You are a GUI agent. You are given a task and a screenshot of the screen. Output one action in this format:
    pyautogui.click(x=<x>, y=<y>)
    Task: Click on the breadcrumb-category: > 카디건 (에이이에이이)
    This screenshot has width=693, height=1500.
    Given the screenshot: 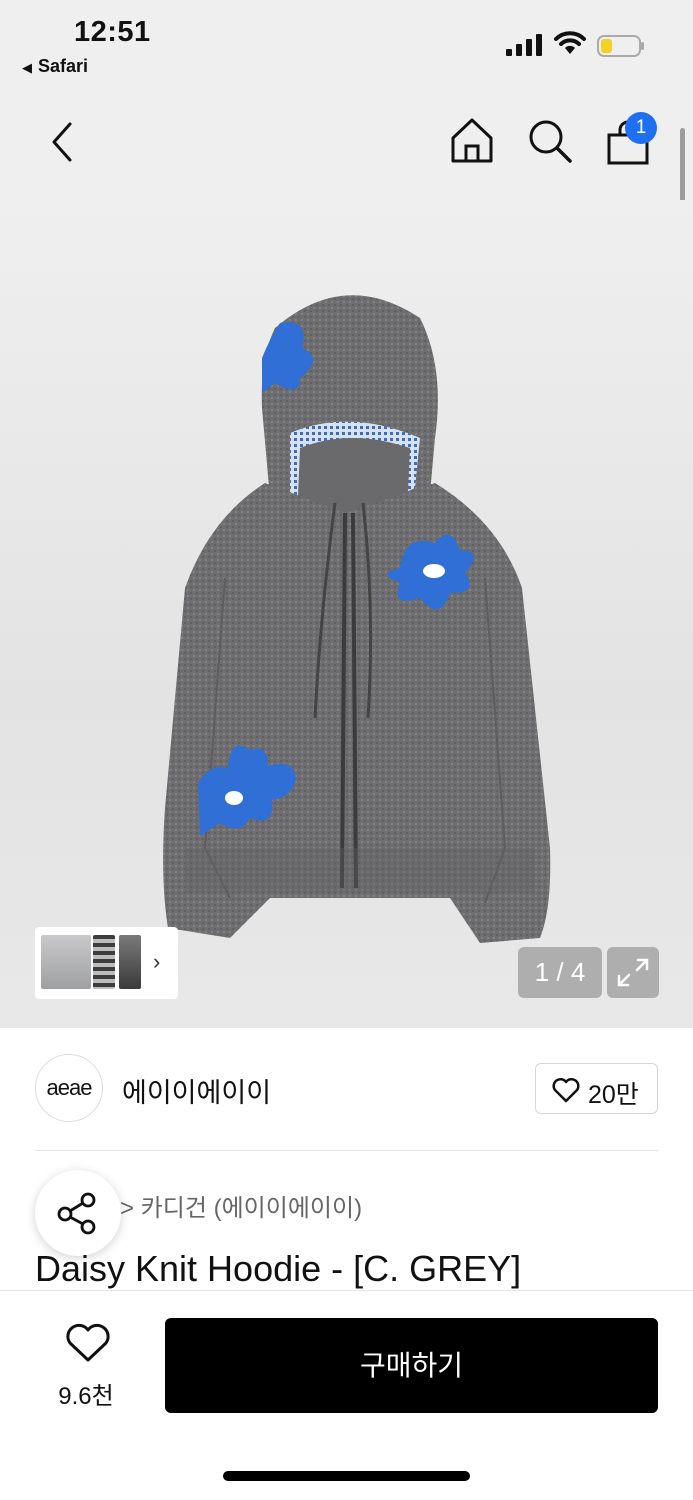 What is the action you would take?
    pyautogui.click(x=241, y=1205)
    